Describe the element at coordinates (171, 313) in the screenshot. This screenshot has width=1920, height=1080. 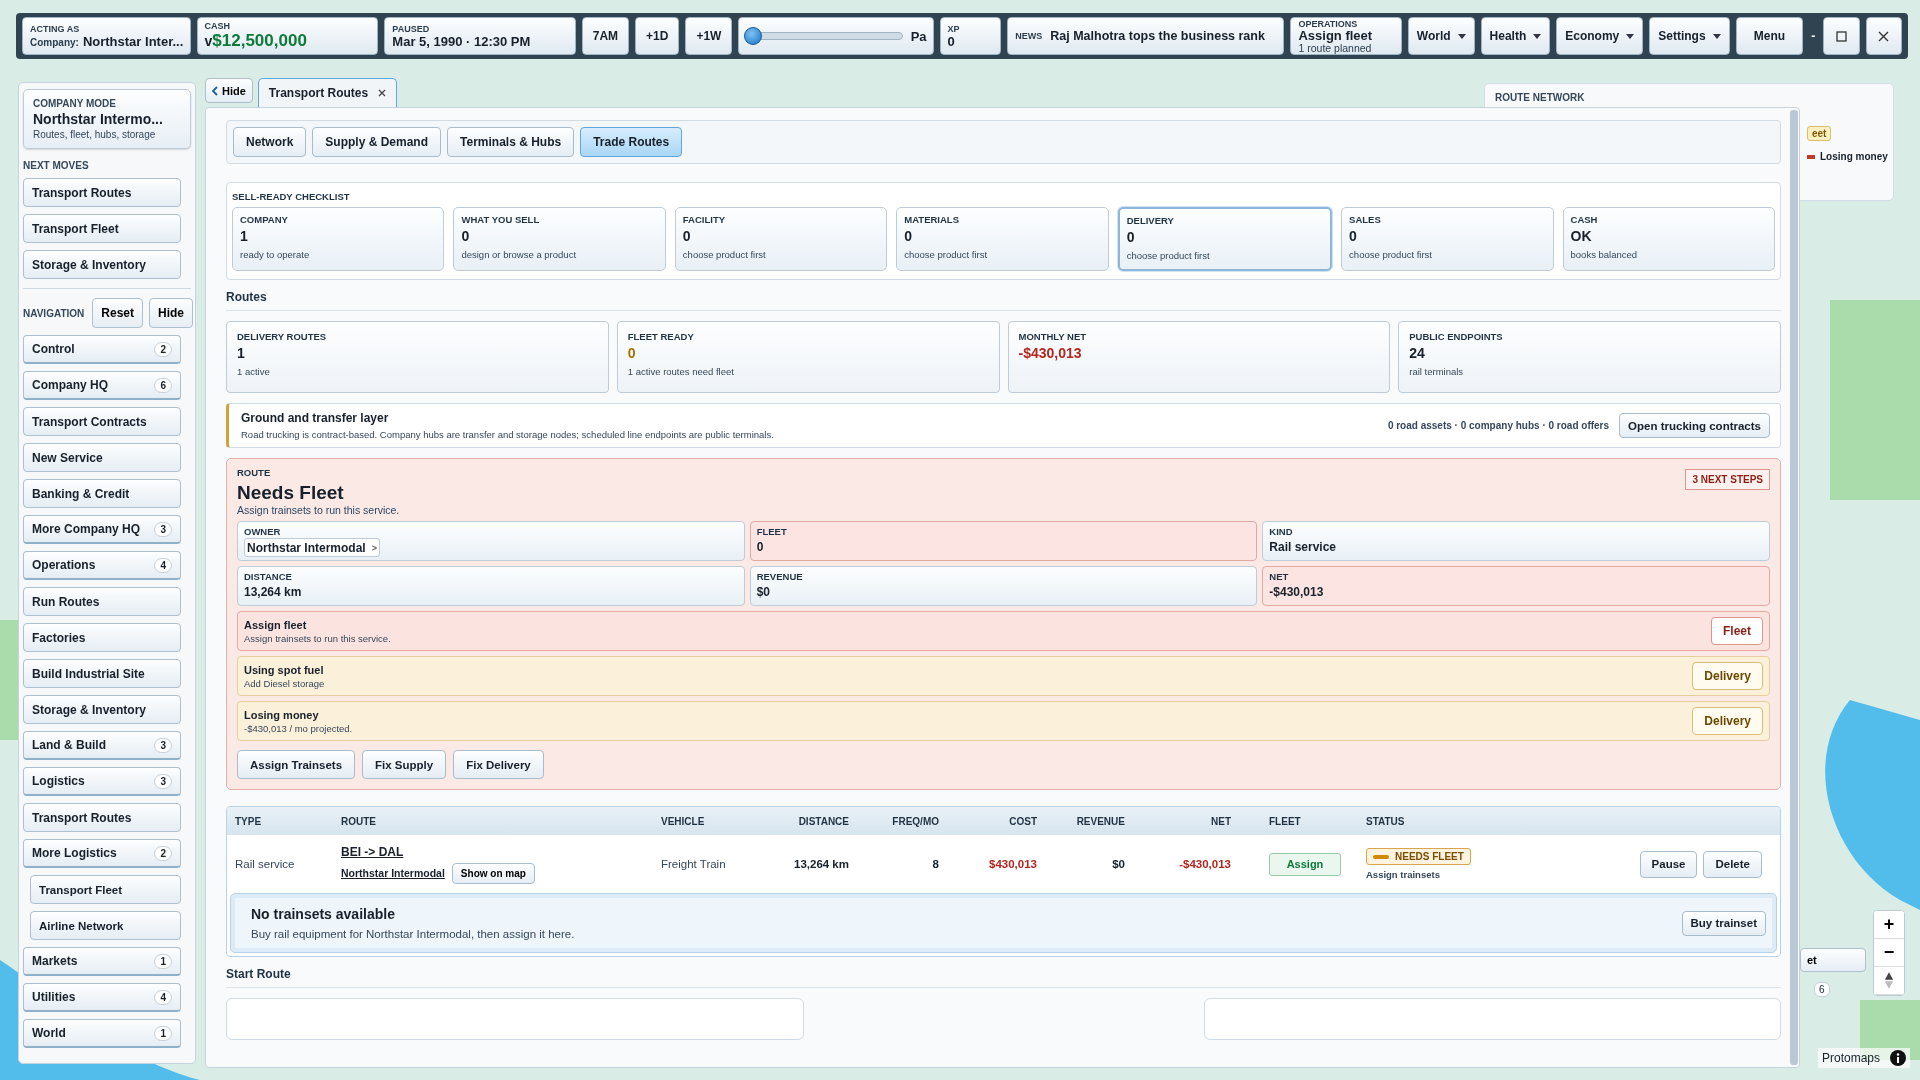
I see `navigation-button: Hide` at that location.